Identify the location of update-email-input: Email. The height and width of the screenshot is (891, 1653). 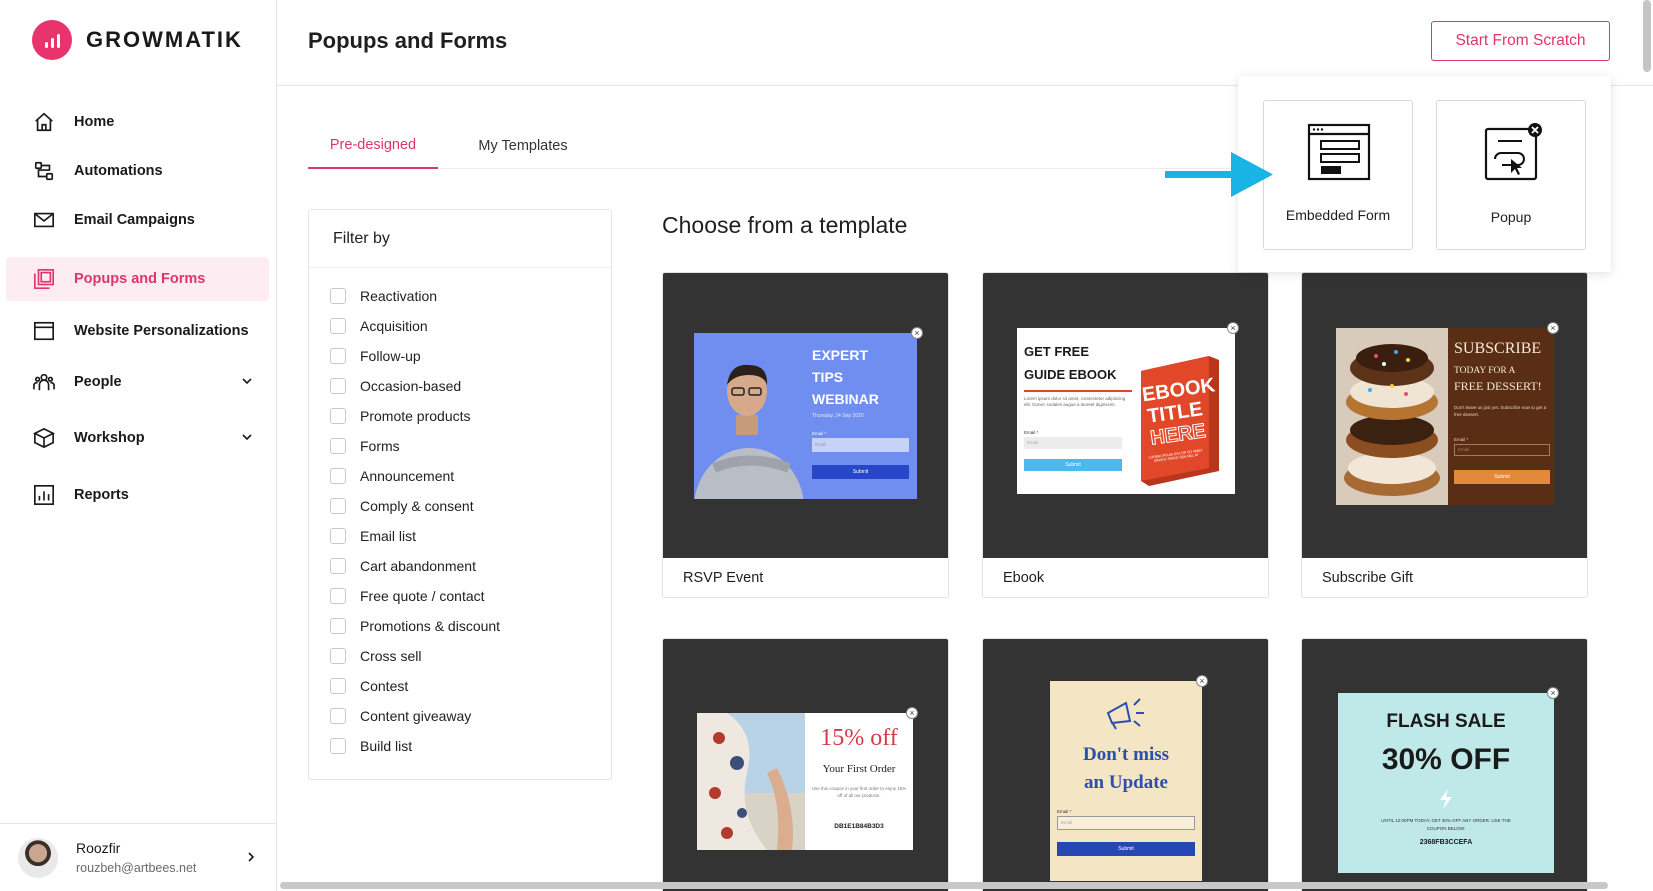
(1126, 823).